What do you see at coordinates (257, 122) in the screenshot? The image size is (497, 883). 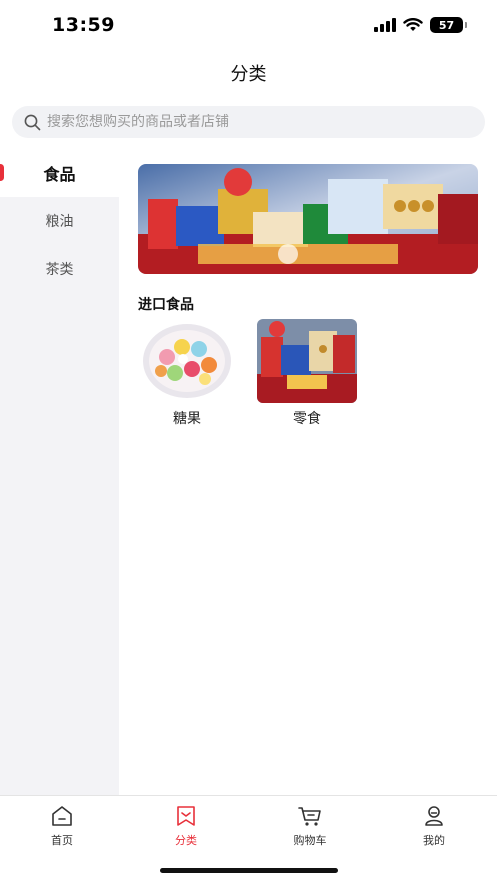 I see `search-input` at bounding box center [257, 122].